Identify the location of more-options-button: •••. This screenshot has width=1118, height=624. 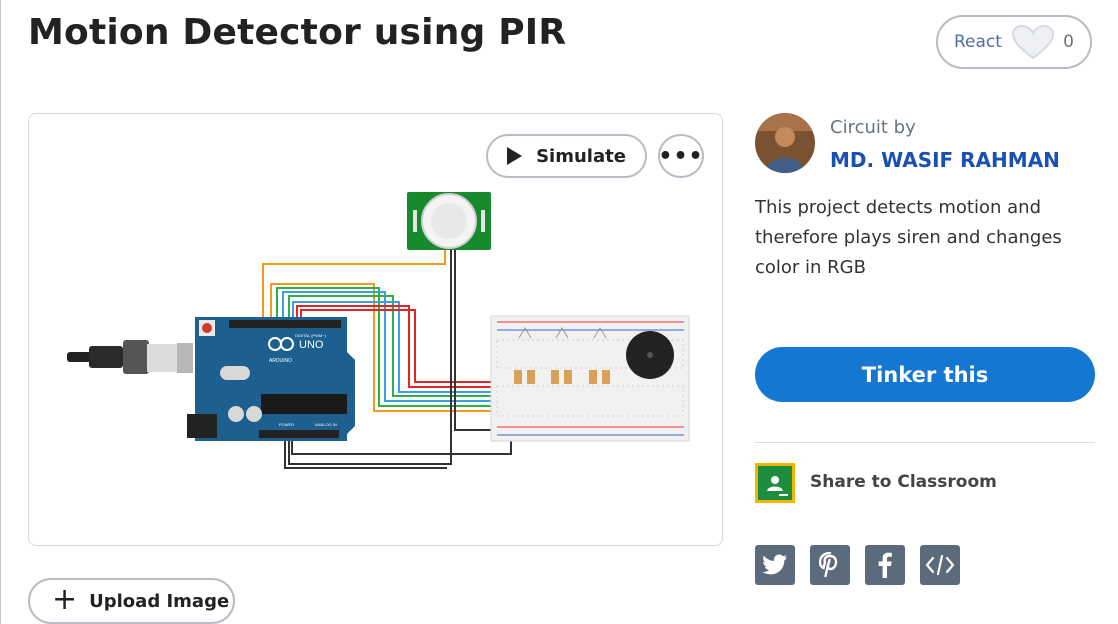
(681, 156).